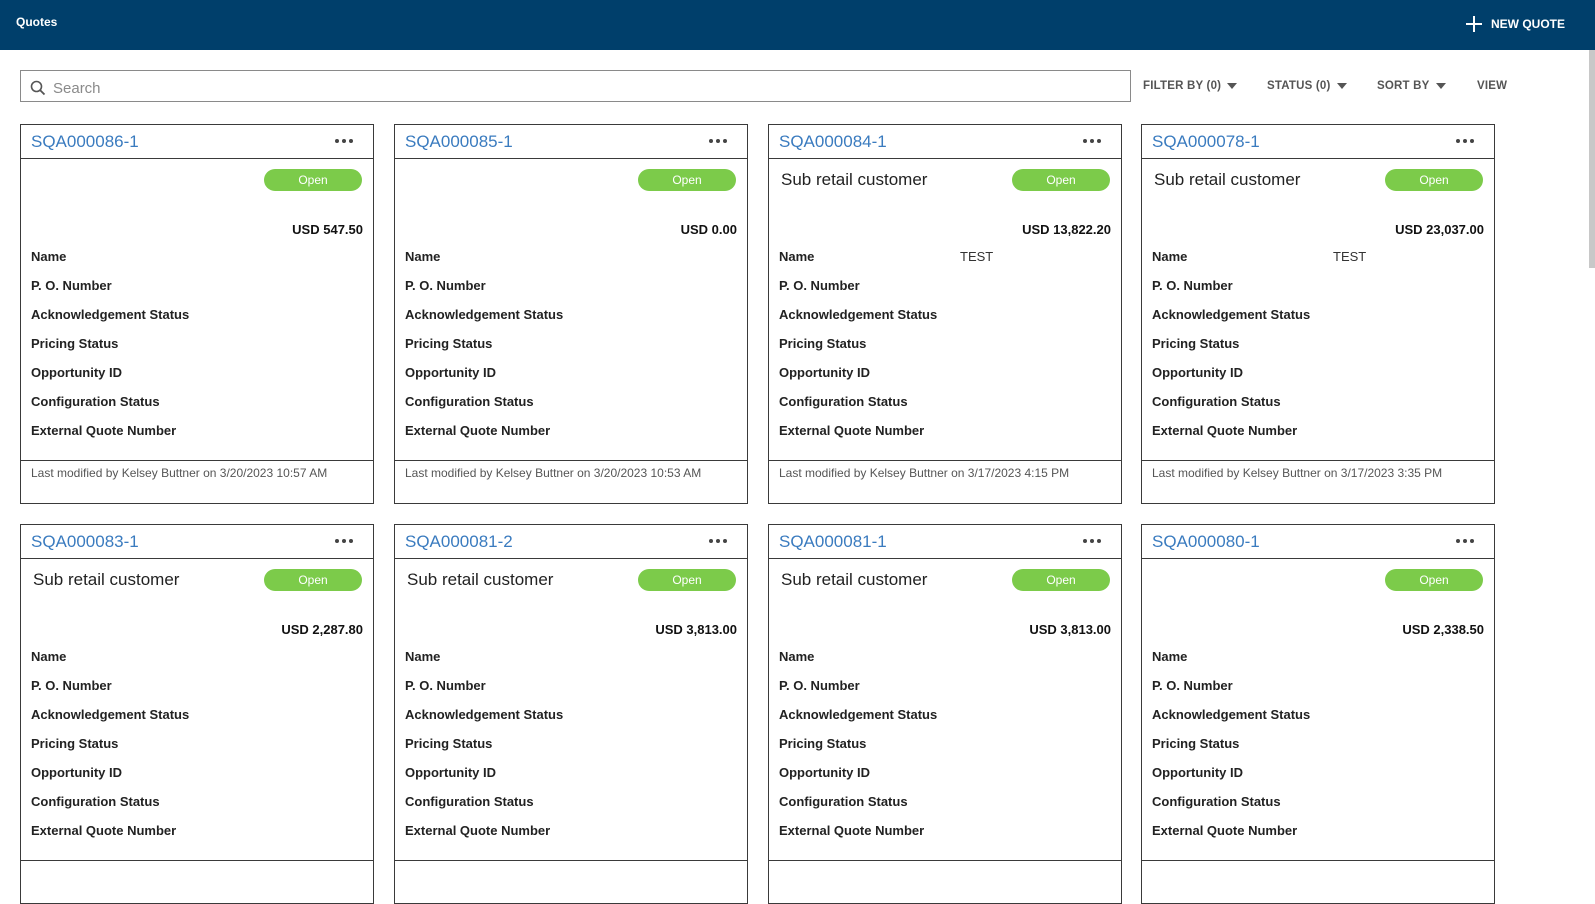 The height and width of the screenshot is (904, 1595). I want to click on quote-amount: USD 3,813.00, so click(696, 629).